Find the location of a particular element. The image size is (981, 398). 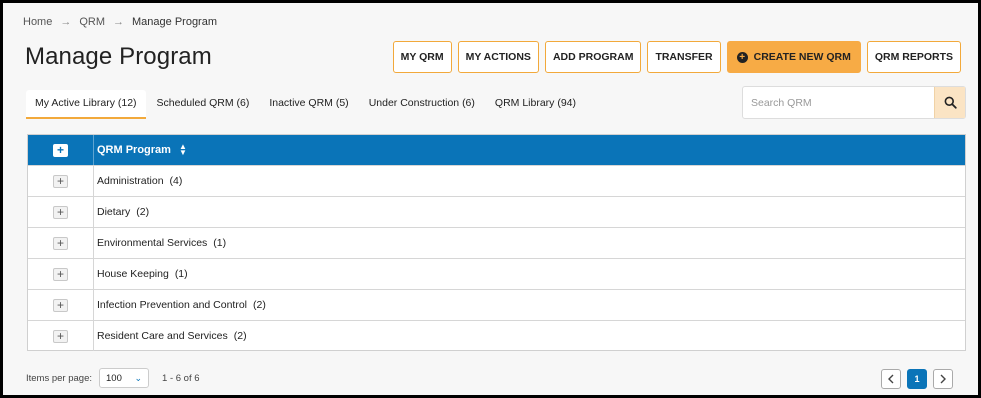

chevron-right-icon is located at coordinates (943, 379).